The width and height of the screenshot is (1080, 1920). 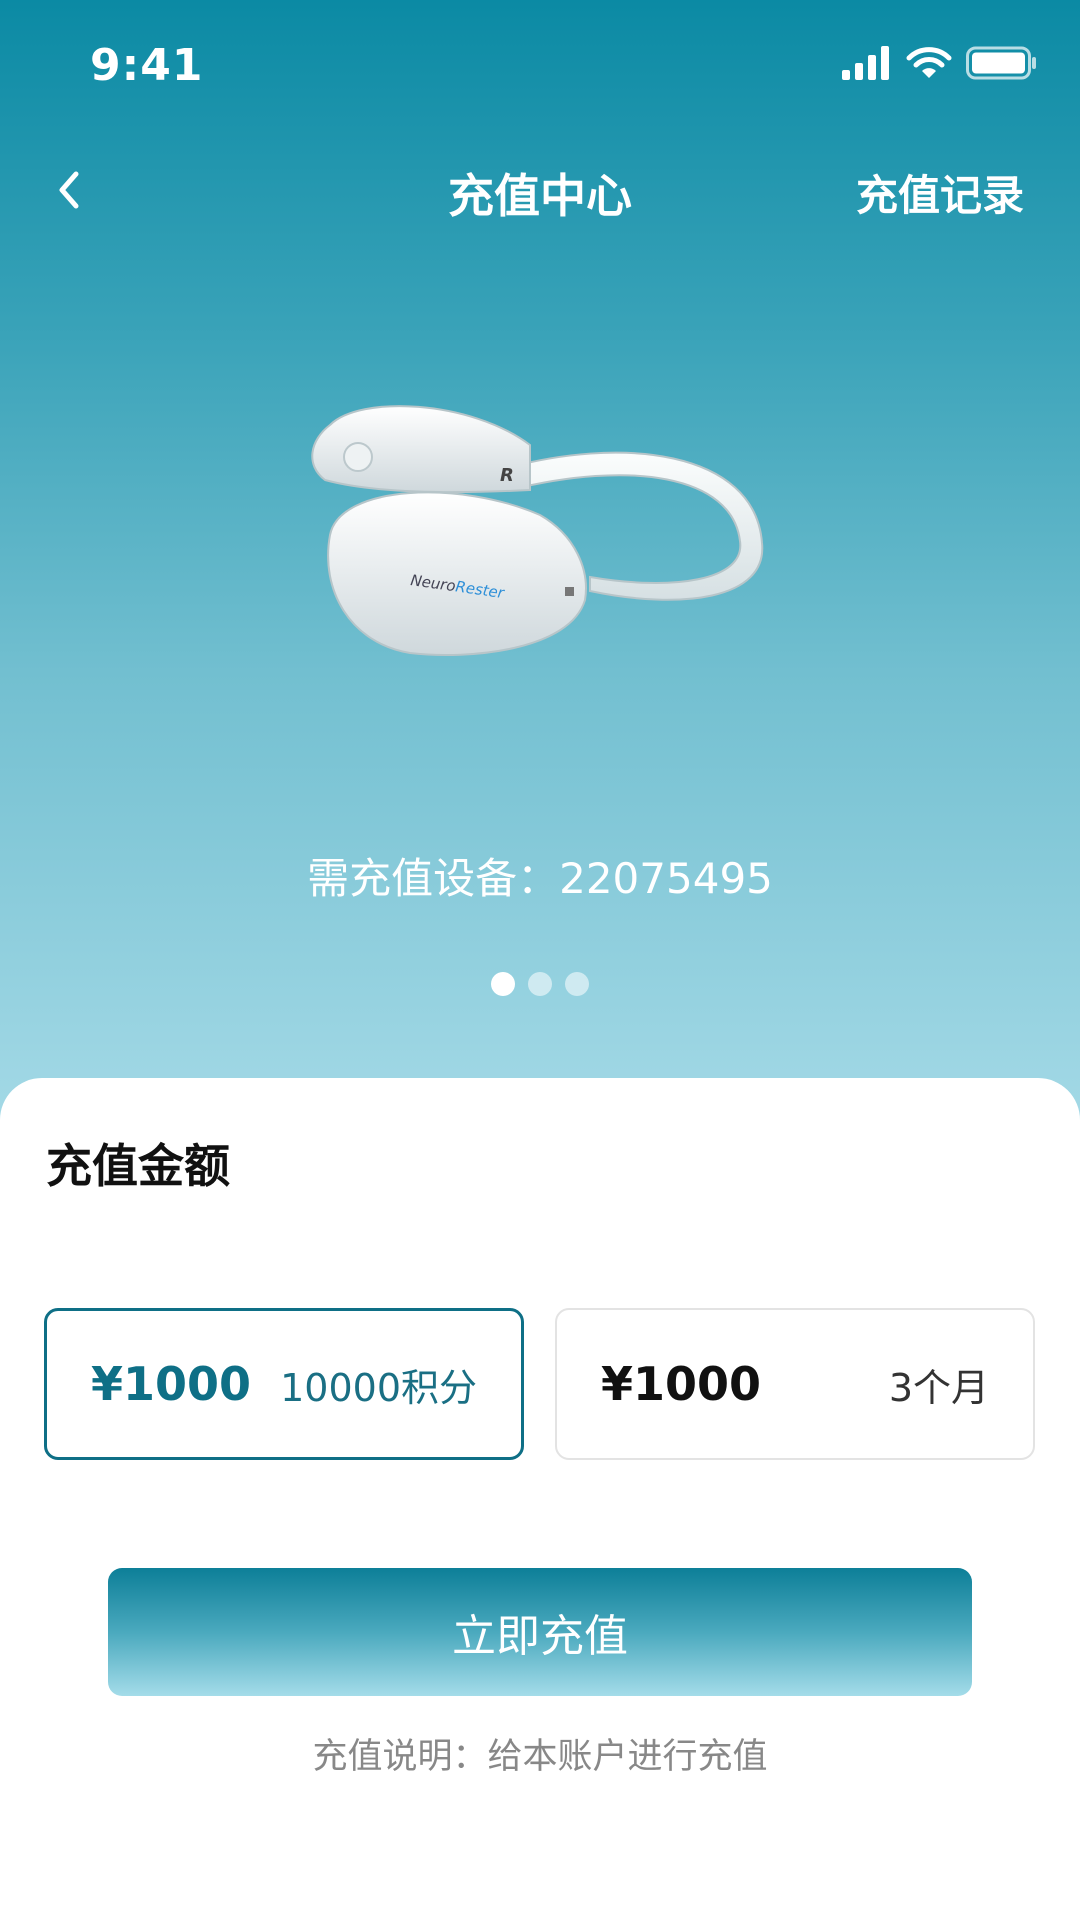 I want to click on status-time: 9:41, so click(x=147, y=65).